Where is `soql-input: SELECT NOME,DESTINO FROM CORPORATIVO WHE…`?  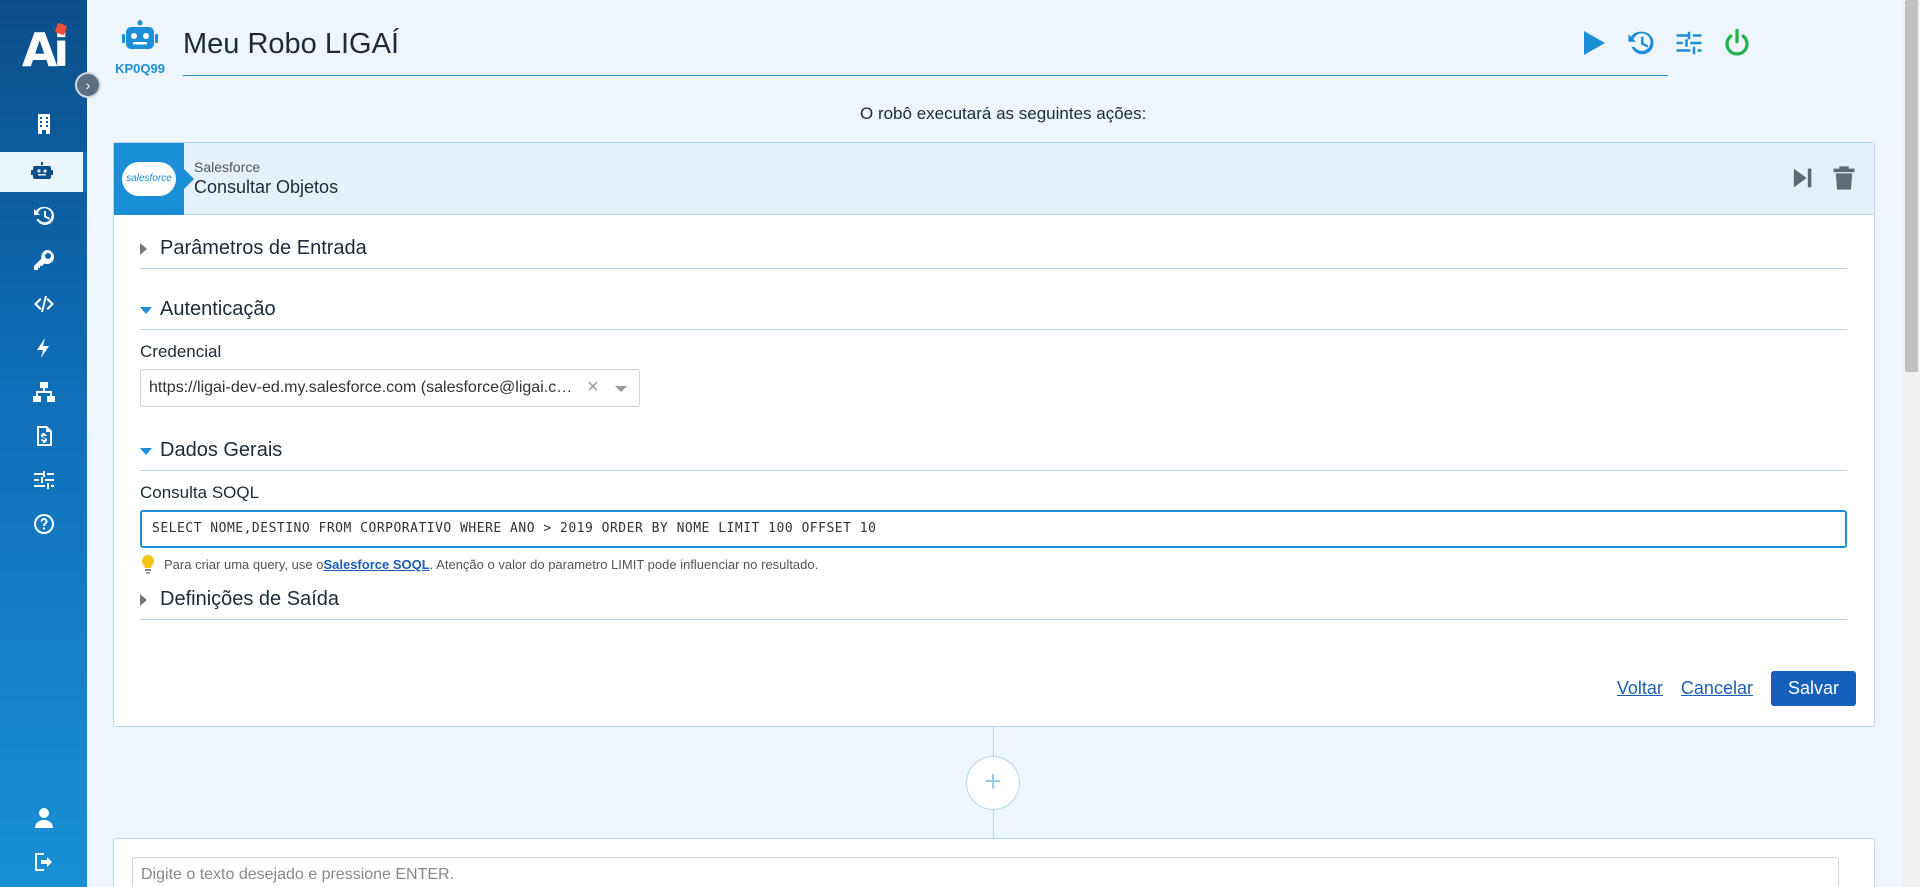 soql-input: SELECT NOME,DESTINO FROM CORPORATIVO WHE… is located at coordinates (993, 529).